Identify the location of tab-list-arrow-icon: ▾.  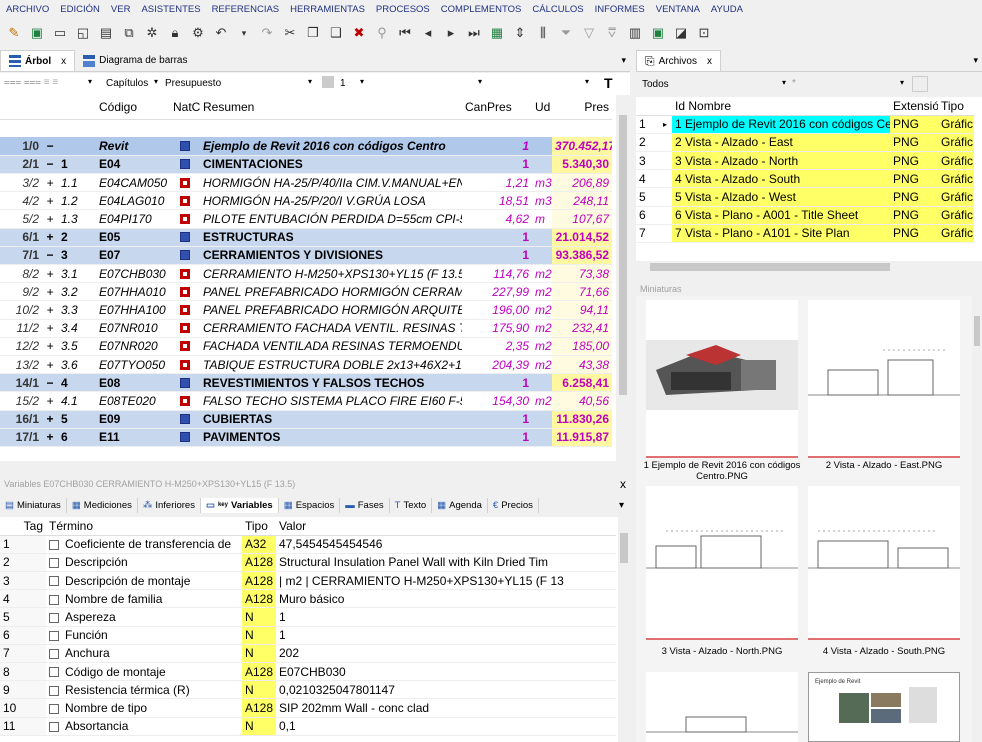
(625, 60).